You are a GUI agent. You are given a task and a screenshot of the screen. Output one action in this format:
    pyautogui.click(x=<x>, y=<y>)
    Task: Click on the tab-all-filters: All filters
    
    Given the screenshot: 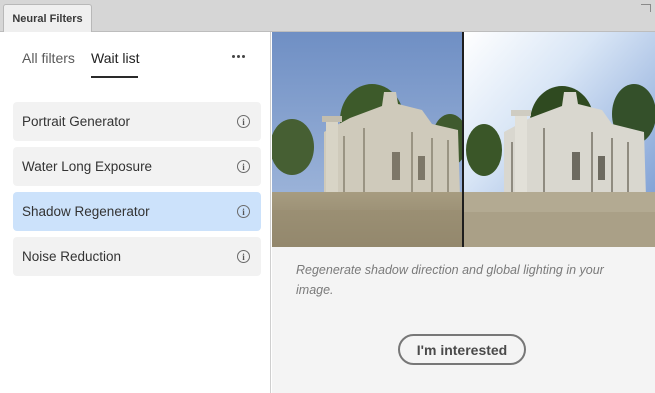 What is the action you would take?
    pyautogui.click(x=48, y=58)
    